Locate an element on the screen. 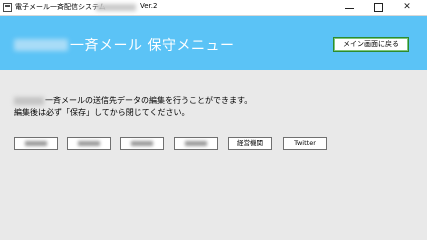  return-to-main-button: メイン画面に戻る is located at coordinates (371, 44).